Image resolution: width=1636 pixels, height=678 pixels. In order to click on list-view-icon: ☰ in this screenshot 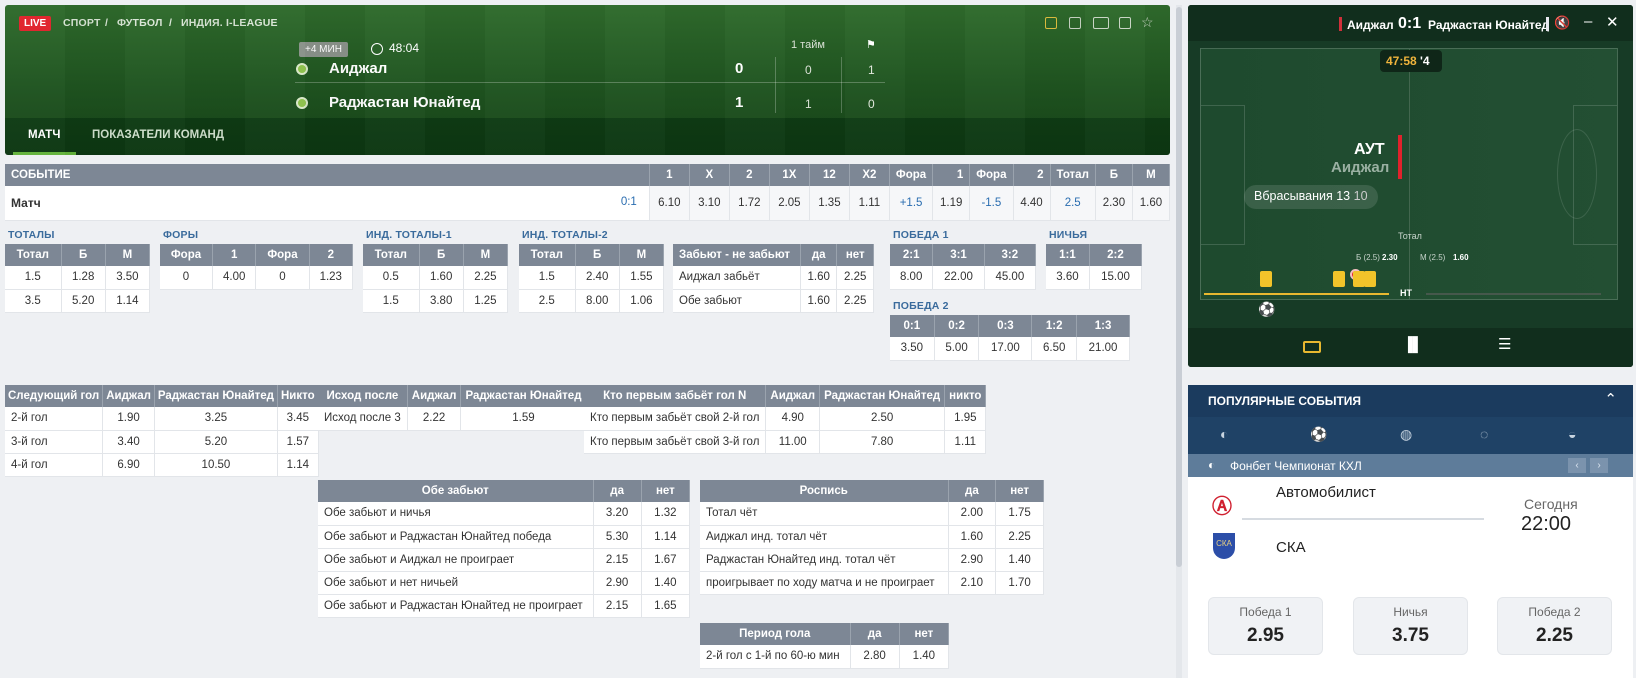, I will do `click(1504, 344)`.